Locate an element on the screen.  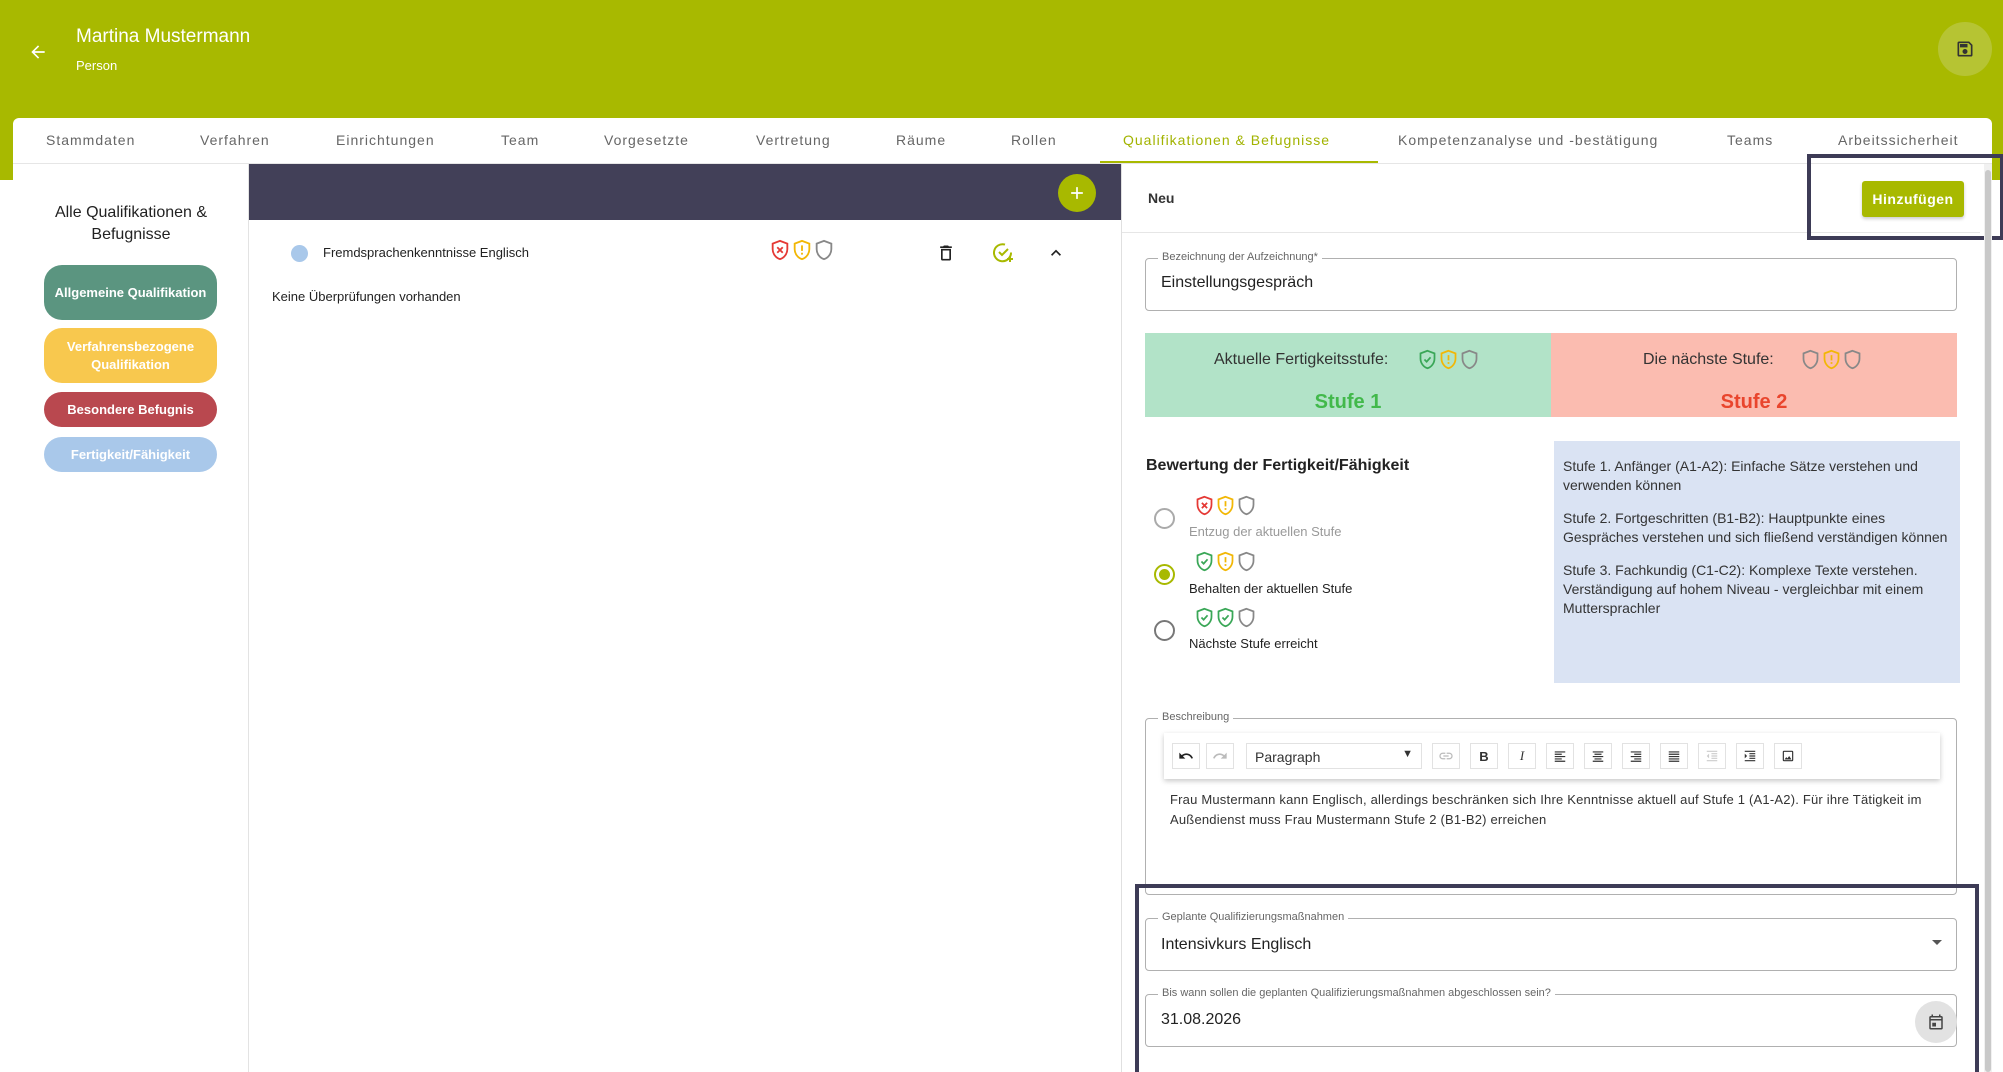
filter-allgemeine-qualifikation: Allgemeine Qualifikation is located at coordinates (130, 292).